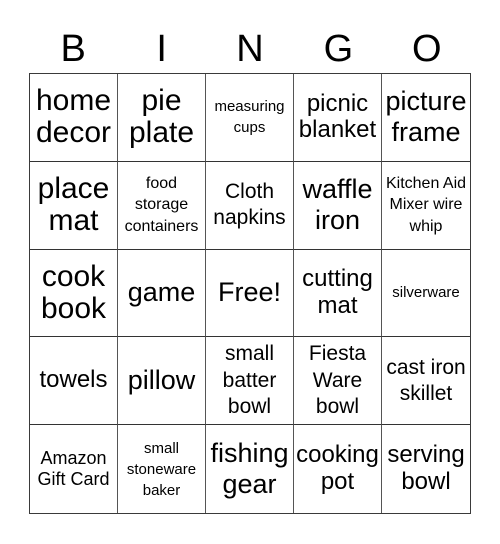  Describe the element at coordinates (73, 49) in the screenshot. I see `header-letter-b: B` at that location.